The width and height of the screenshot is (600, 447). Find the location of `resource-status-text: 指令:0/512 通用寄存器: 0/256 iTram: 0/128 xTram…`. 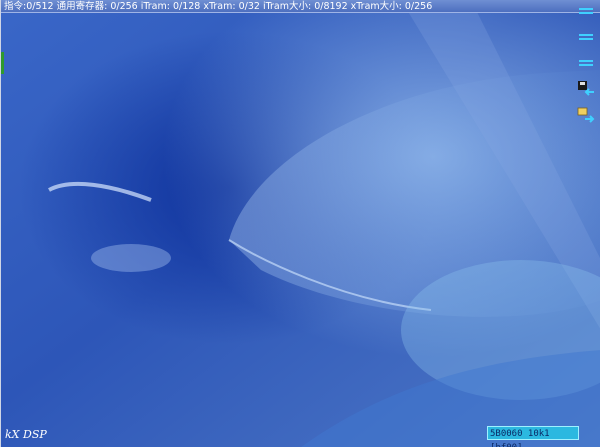

resource-status-text: 指令:0/512 通用寄存器: 0/256 iTram: 0/128 xTram… is located at coordinates (218, 6).